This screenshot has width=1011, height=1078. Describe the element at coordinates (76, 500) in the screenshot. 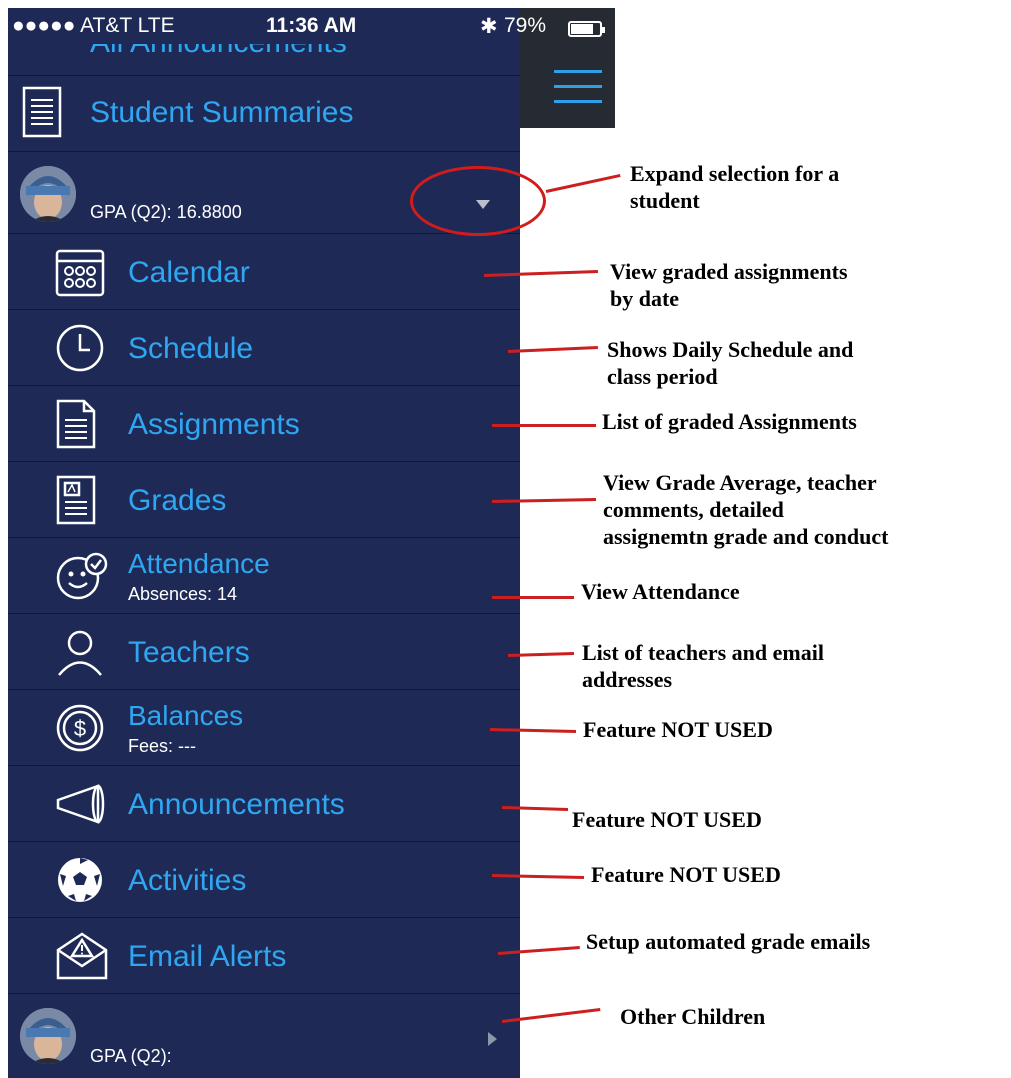

I see `grades-document-icon` at that location.